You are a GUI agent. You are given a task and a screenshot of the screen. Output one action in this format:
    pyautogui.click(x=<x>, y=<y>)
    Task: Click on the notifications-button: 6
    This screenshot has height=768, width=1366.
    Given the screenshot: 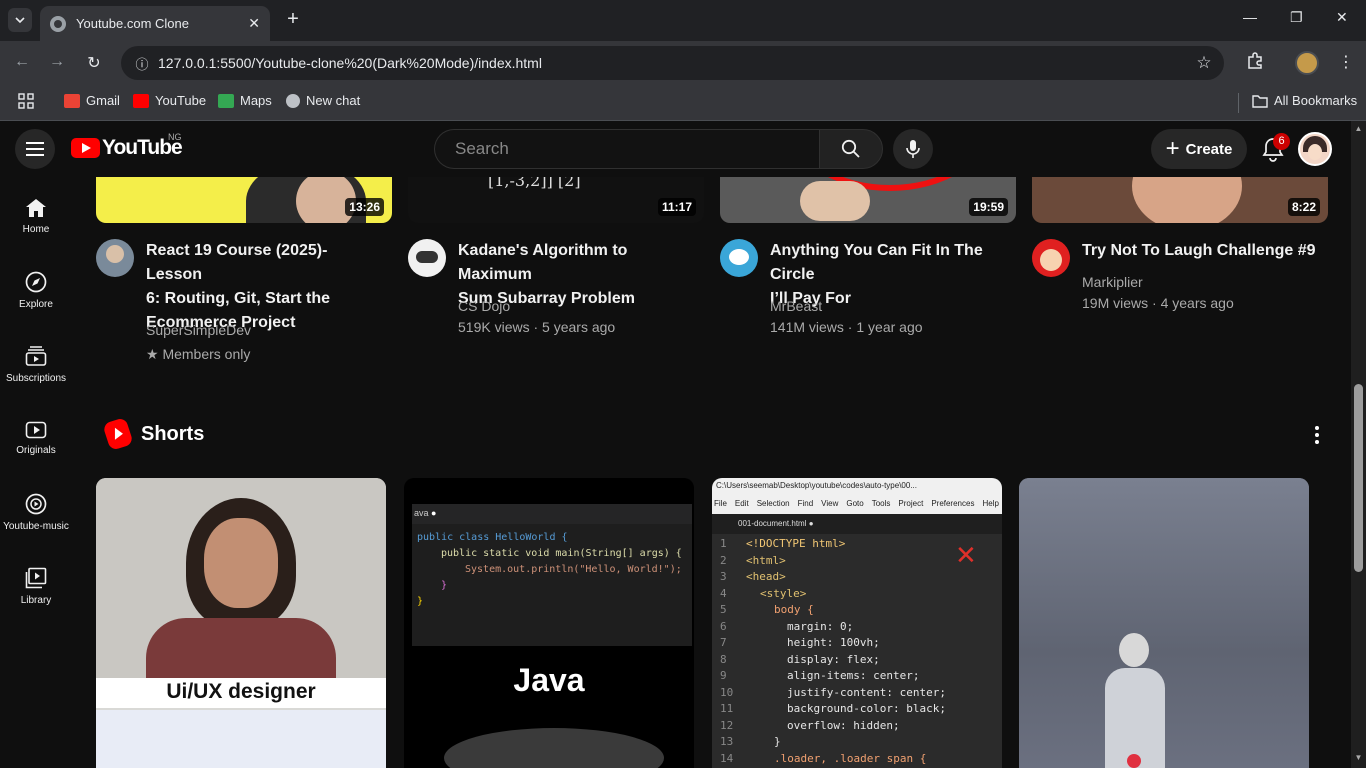 What is the action you would take?
    pyautogui.click(x=1274, y=148)
    